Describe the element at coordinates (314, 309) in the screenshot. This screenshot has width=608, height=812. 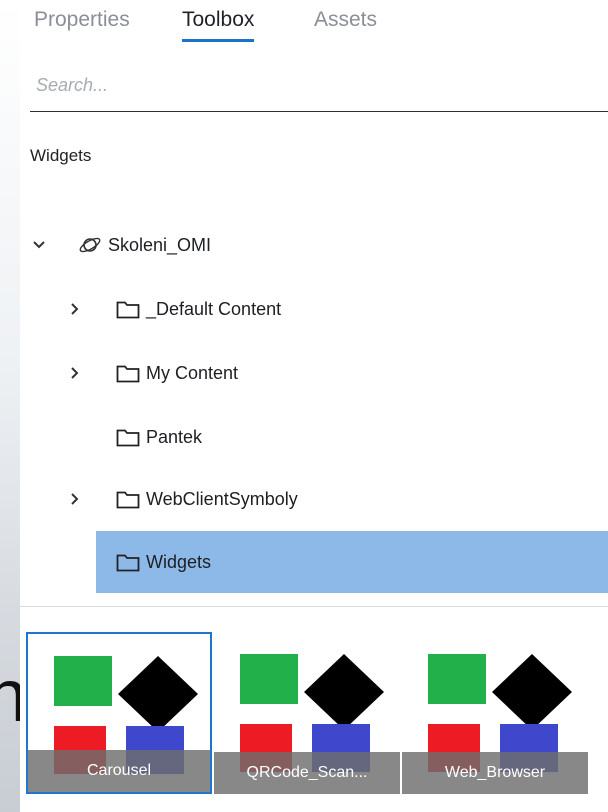
I see `tree-item-default-content: _Default Content` at that location.